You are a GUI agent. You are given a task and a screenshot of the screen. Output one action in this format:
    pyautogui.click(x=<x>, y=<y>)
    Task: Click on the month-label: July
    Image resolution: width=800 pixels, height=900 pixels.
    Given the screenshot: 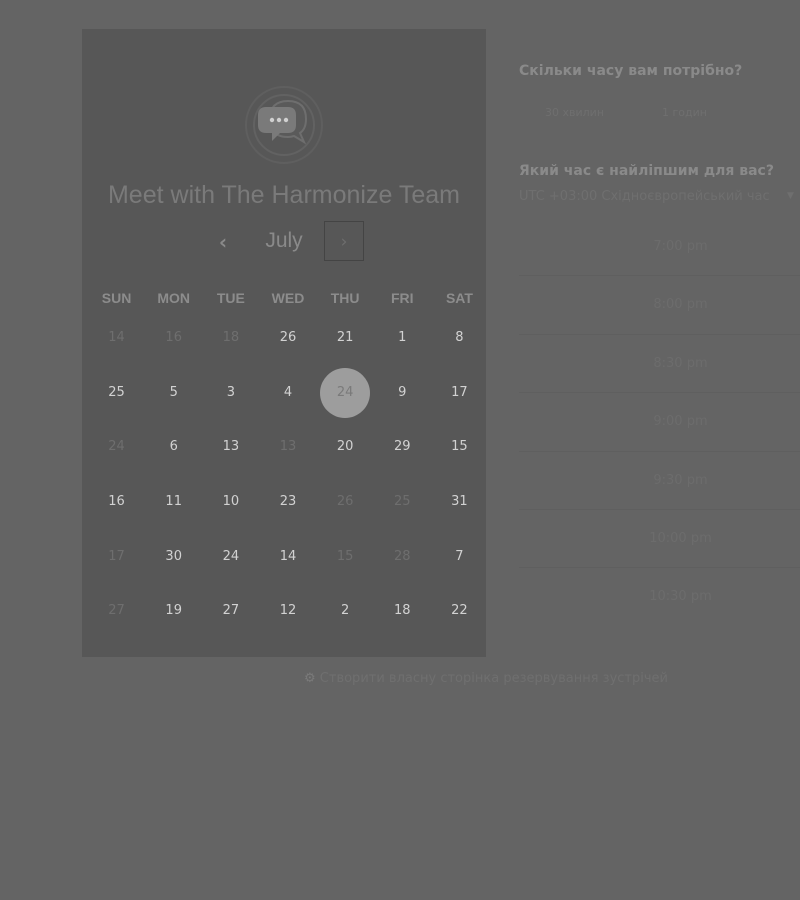 What is the action you would take?
    pyautogui.click(x=284, y=240)
    